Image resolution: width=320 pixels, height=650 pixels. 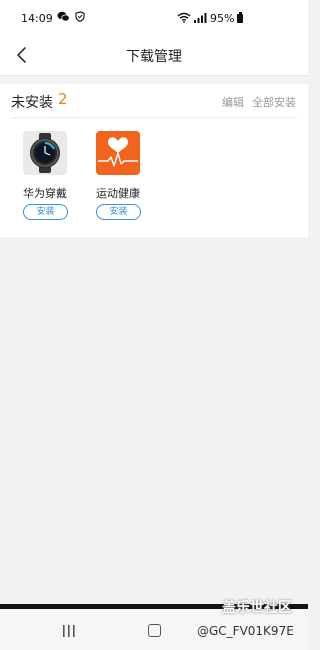 What do you see at coordinates (63, 99) in the screenshot?
I see `section-count: 2` at bounding box center [63, 99].